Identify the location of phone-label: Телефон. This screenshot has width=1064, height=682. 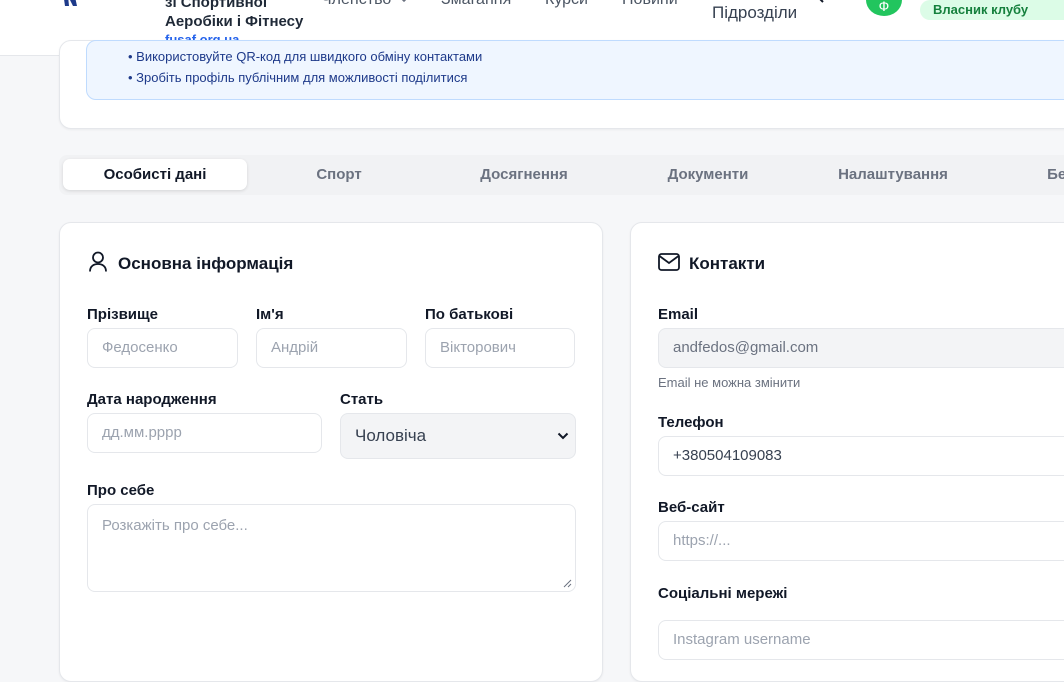
(691, 422).